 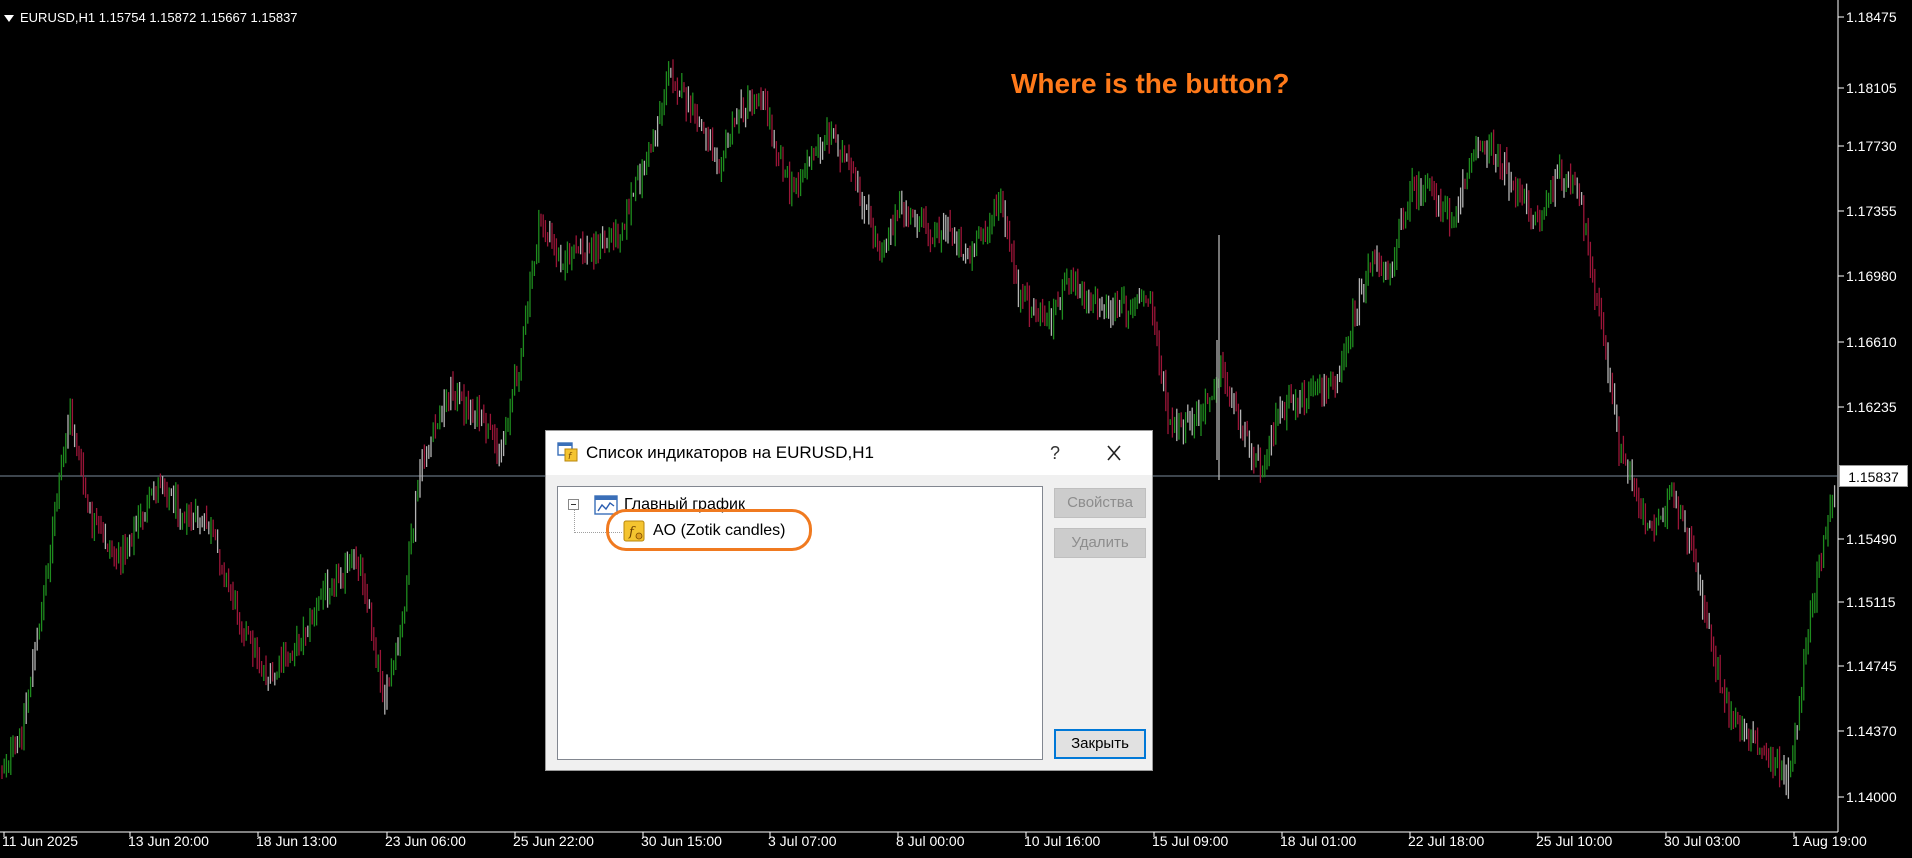 I want to click on time-axis-label: 30 Jul 03:00, so click(x=1702, y=841).